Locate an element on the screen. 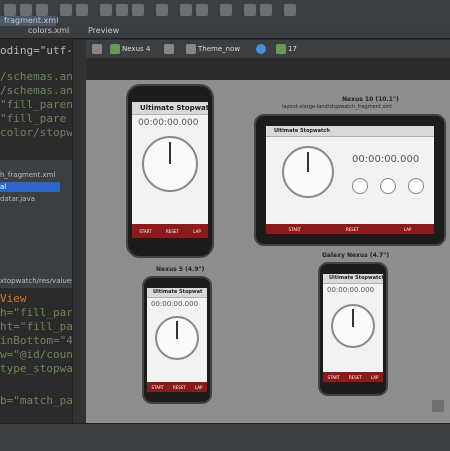  code-line: inBottom="4 is located at coordinates (36, 340).